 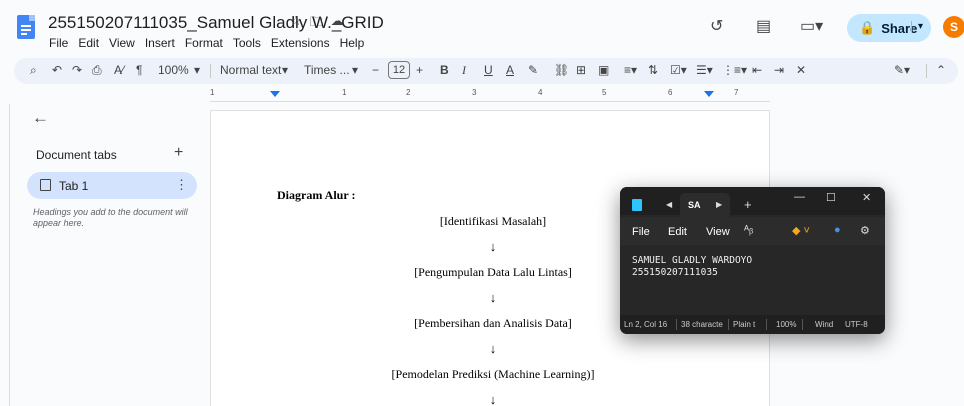 I want to click on text-format-icon: ᴬᵦ, so click(x=748, y=230).